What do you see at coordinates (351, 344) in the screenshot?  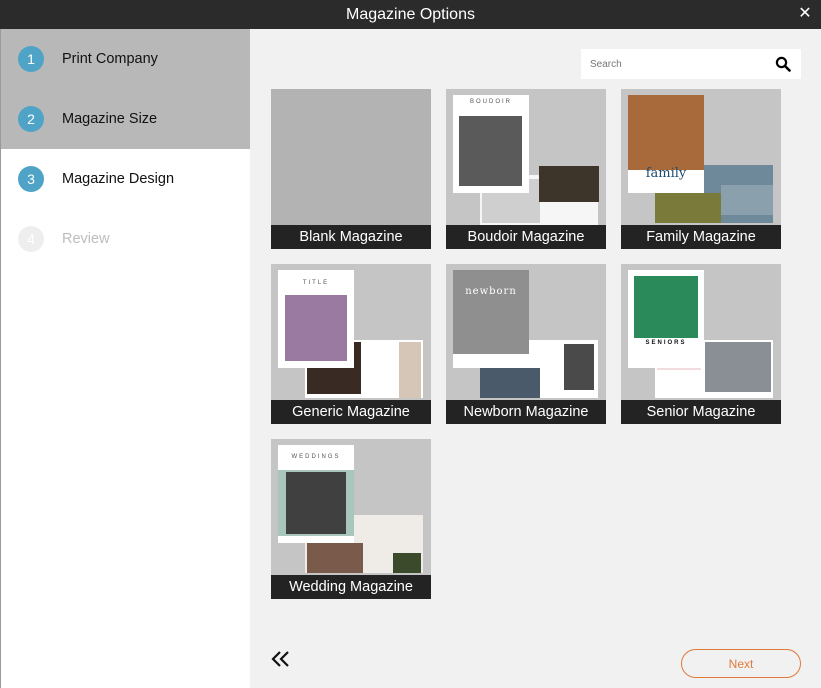 I see `template-generic-magazine: TITLE Generic Magazine` at bounding box center [351, 344].